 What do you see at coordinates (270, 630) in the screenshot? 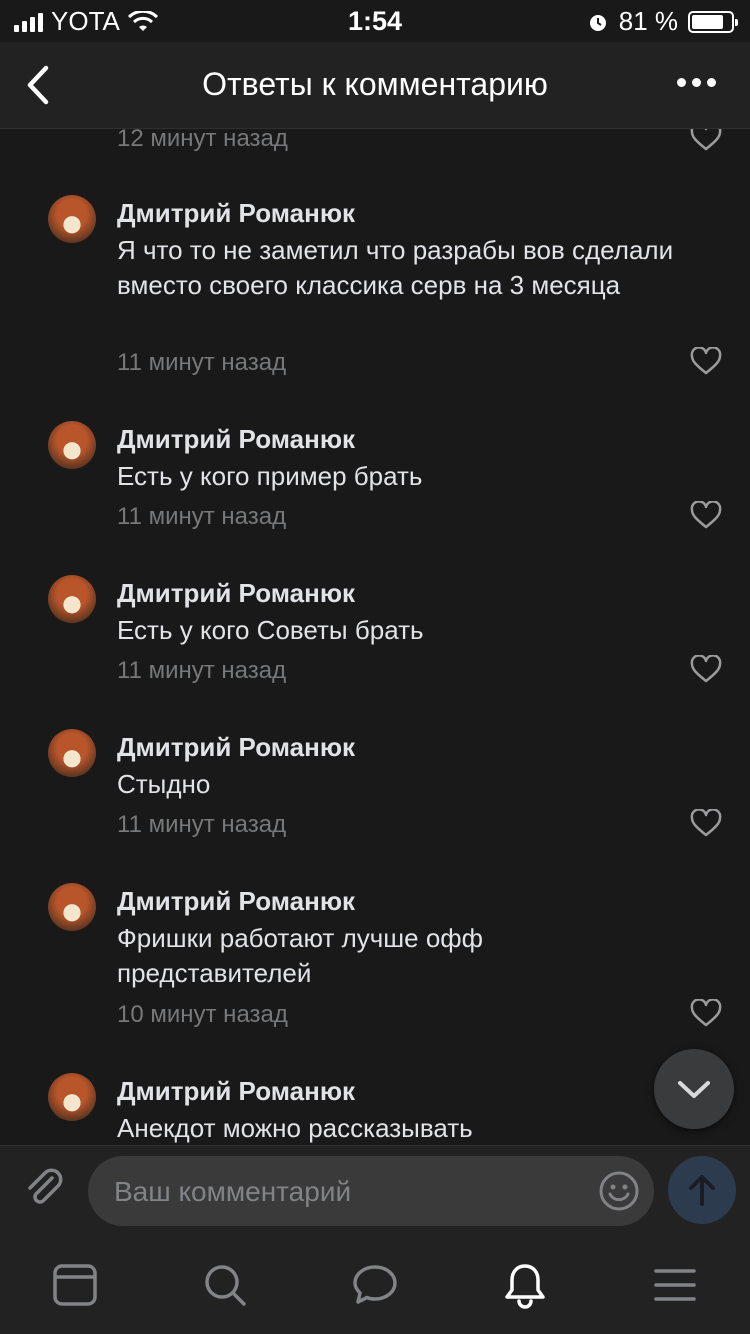
I see `comment-text: Есть у кого Советы брать` at bounding box center [270, 630].